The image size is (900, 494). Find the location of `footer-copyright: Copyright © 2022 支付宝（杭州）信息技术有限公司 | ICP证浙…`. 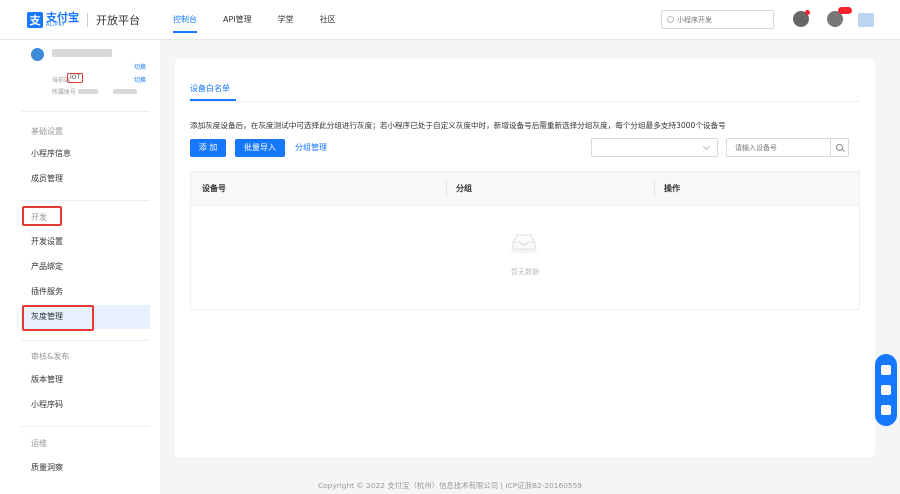

footer-copyright: Copyright © 2022 支付宝（杭州）信息技术有限公司 | ICP证浙… is located at coordinates (450, 485).